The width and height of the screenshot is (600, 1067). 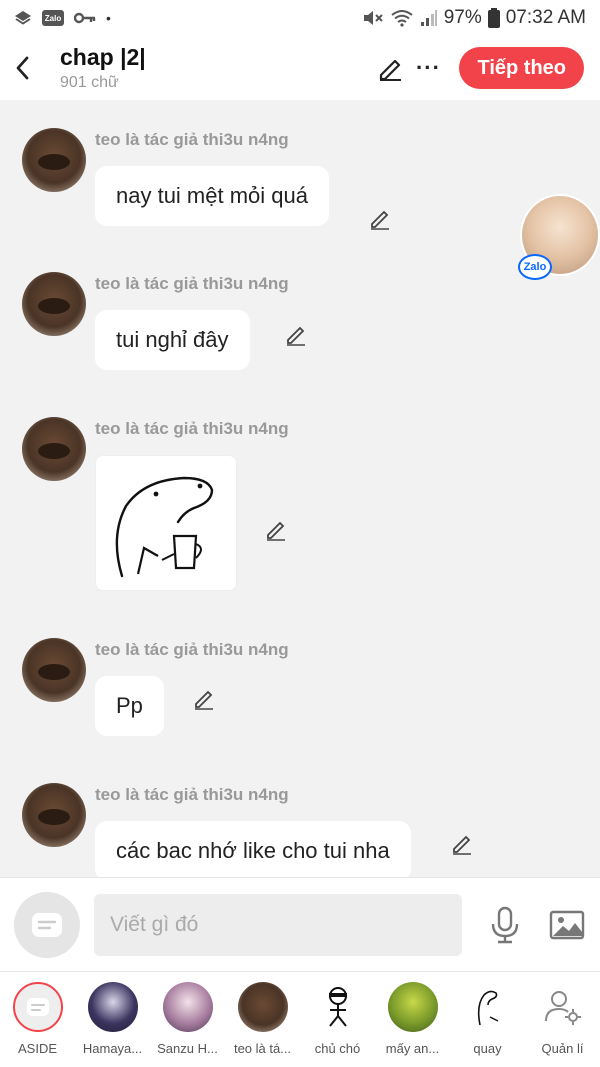 What do you see at coordinates (521, 68) in the screenshot?
I see `next-chapter-button: Tiếp theo` at bounding box center [521, 68].